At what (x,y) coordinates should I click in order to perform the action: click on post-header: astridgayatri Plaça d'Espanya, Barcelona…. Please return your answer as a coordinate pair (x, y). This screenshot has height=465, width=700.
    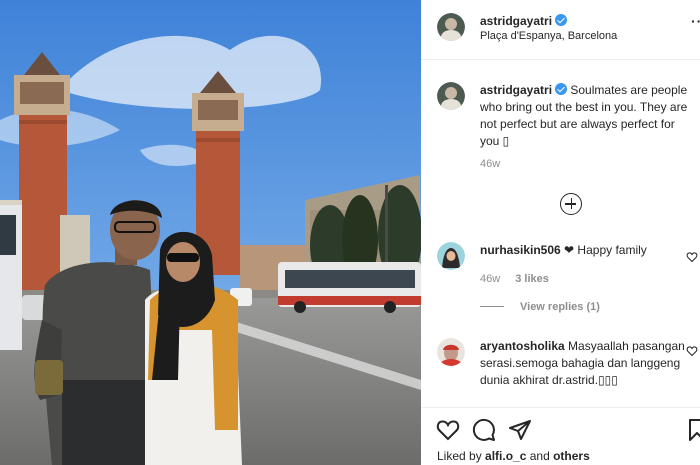
    Looking at the image, I should click on (560, 30).